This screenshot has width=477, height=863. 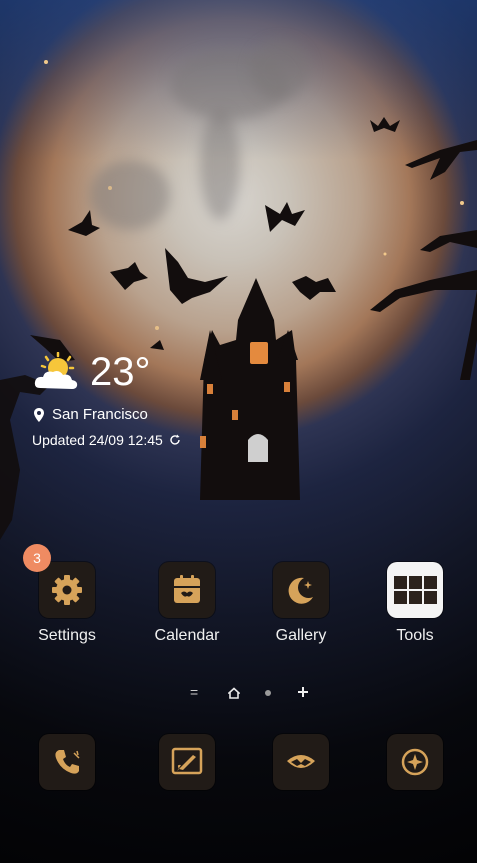 What do you see at coordinates (37, 558) in the screenshot?
I see `notification-badge: 3` at bounding box center [37, 558].